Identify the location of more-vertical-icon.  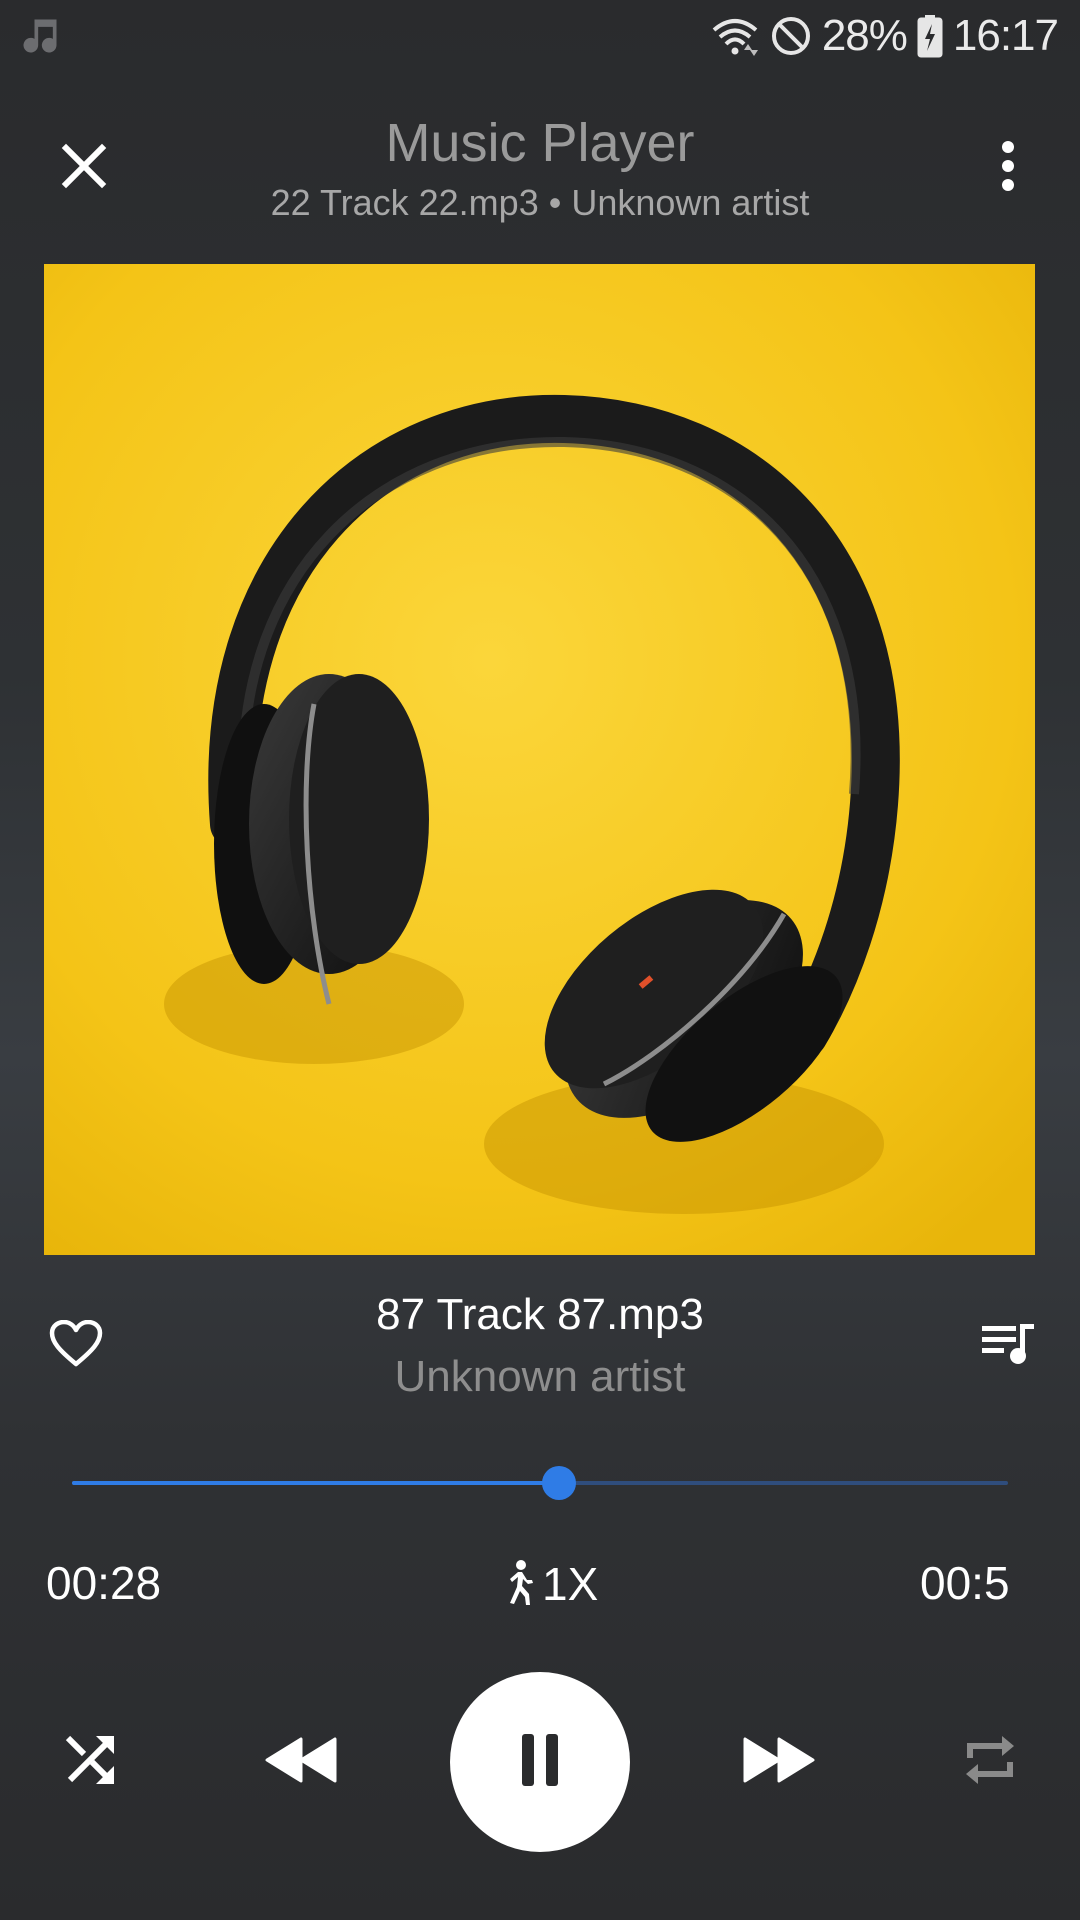
(1008, 168).